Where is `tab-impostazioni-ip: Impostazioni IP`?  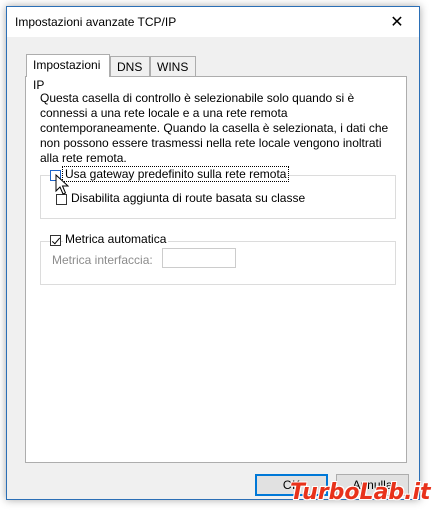
tab-impostazioni-ip: Impostazioni IP is located at coordinates (68, 73).